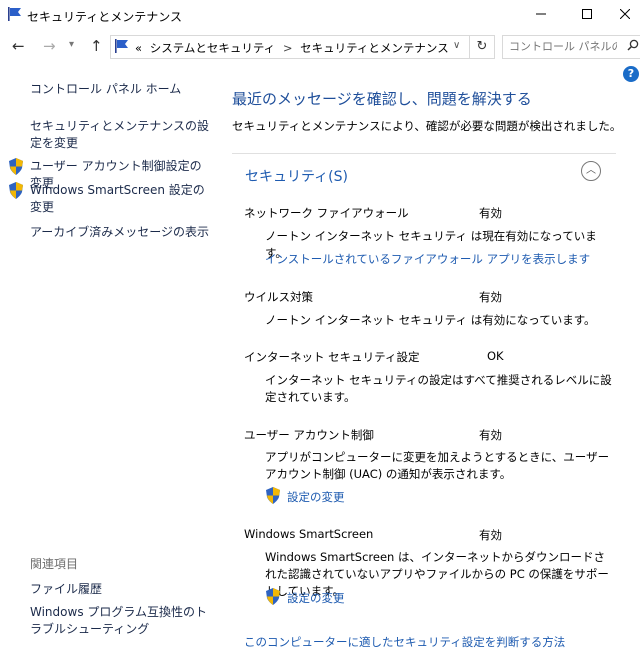  What do you see at coordinates (482, 47) in the screenshot?
I see `refresh-button: ↻` at bounding box center [482, 47].